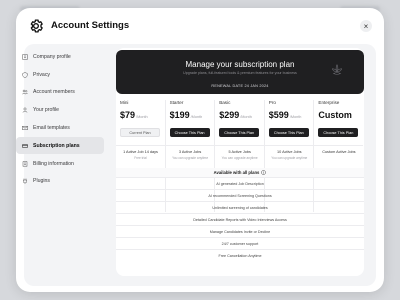  What do you see at coordinates (236, 172) in the screenshot?
I see `features-heading-label: Available with all plans` at bounding box center [236, 172].